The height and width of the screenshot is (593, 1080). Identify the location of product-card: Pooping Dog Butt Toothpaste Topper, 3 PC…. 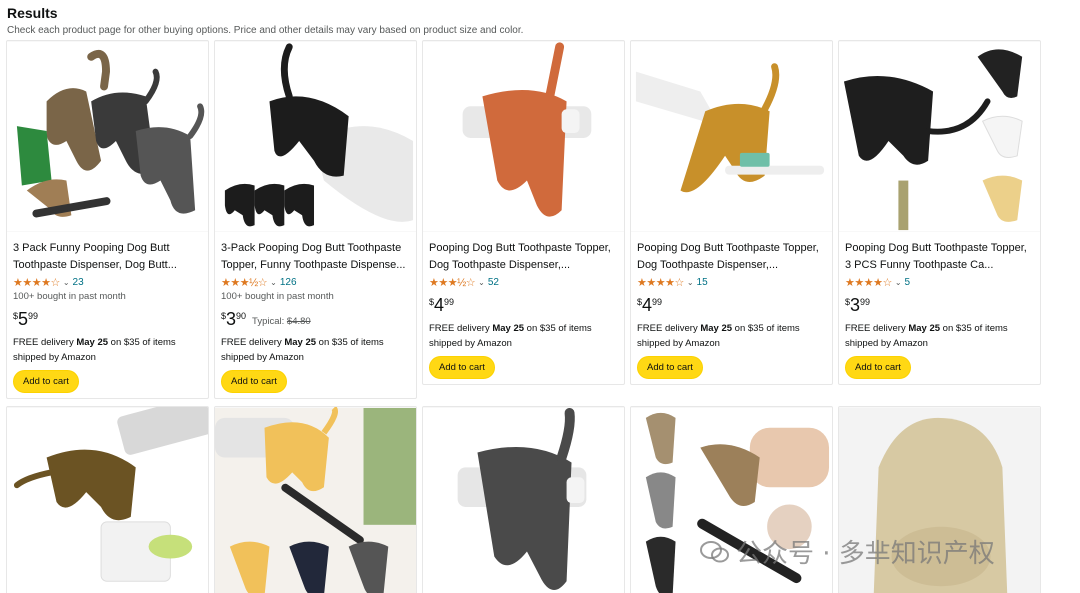
(939, 212).